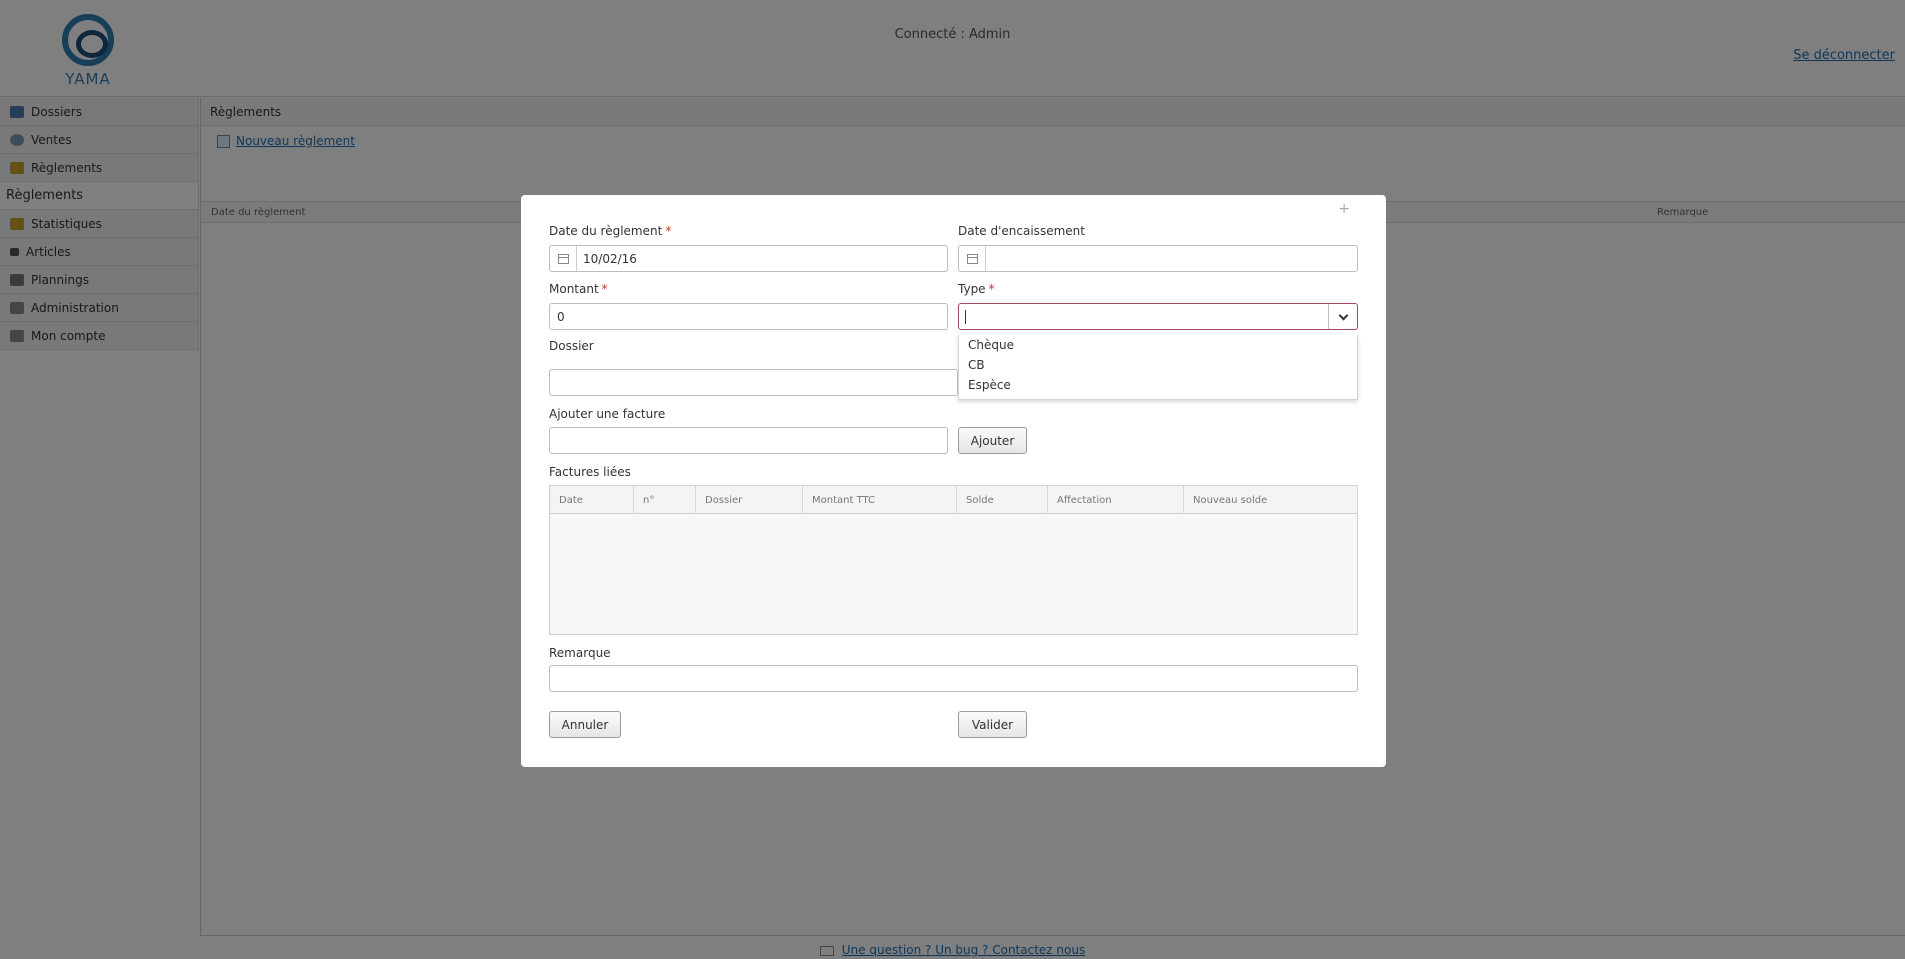  Describe the element at coordinates (606, 231) in the screenshot. I see `date-reglement-label-text: Date du règlement` at that location.